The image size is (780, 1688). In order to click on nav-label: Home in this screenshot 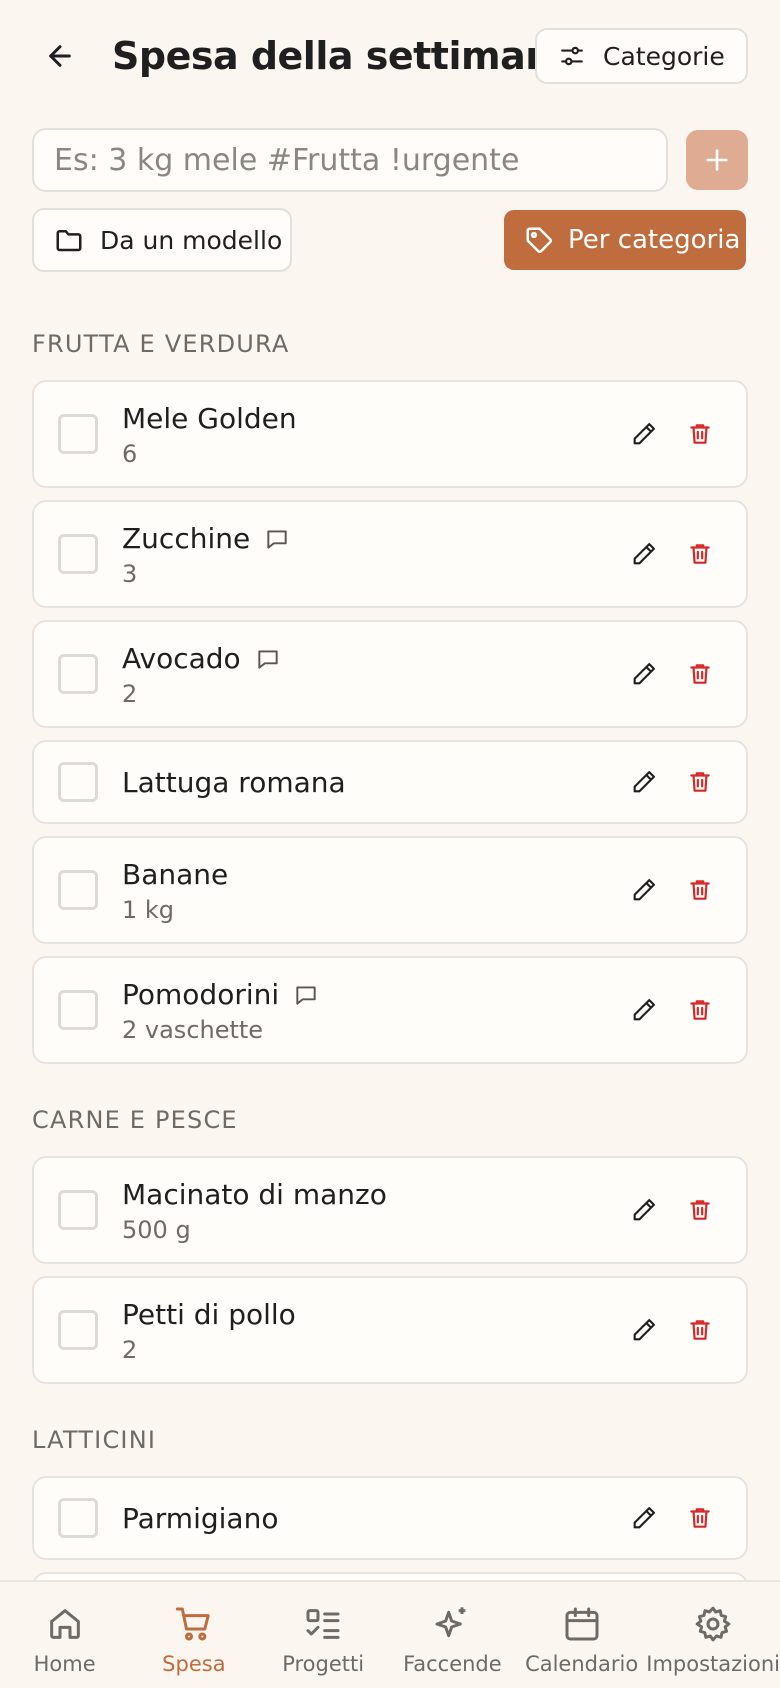, I will do `click(64, 1664)`.